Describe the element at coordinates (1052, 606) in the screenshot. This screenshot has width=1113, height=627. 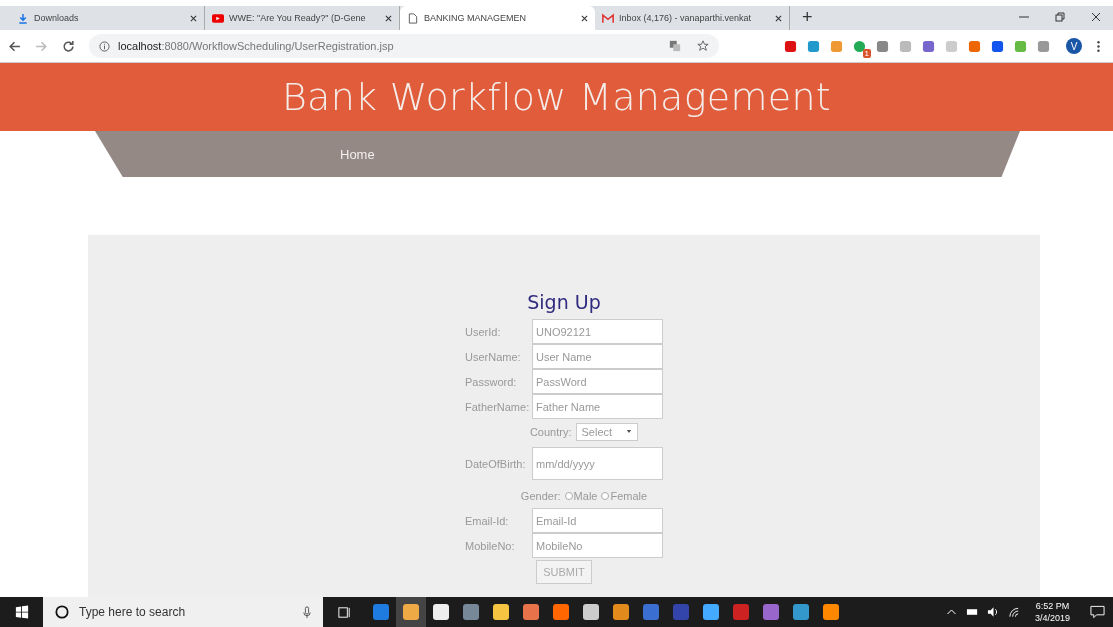
I see `clock-time: 6:52 PM` at that location.